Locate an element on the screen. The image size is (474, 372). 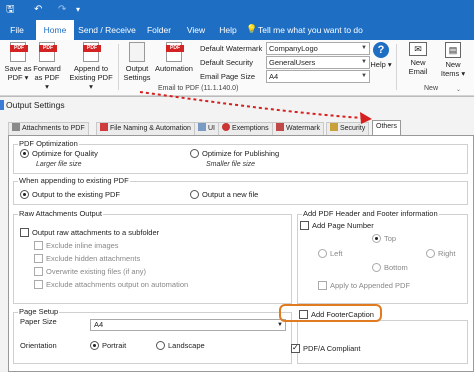
email-page-size-select: A4 ▼ is located at coordinates (318, 76).